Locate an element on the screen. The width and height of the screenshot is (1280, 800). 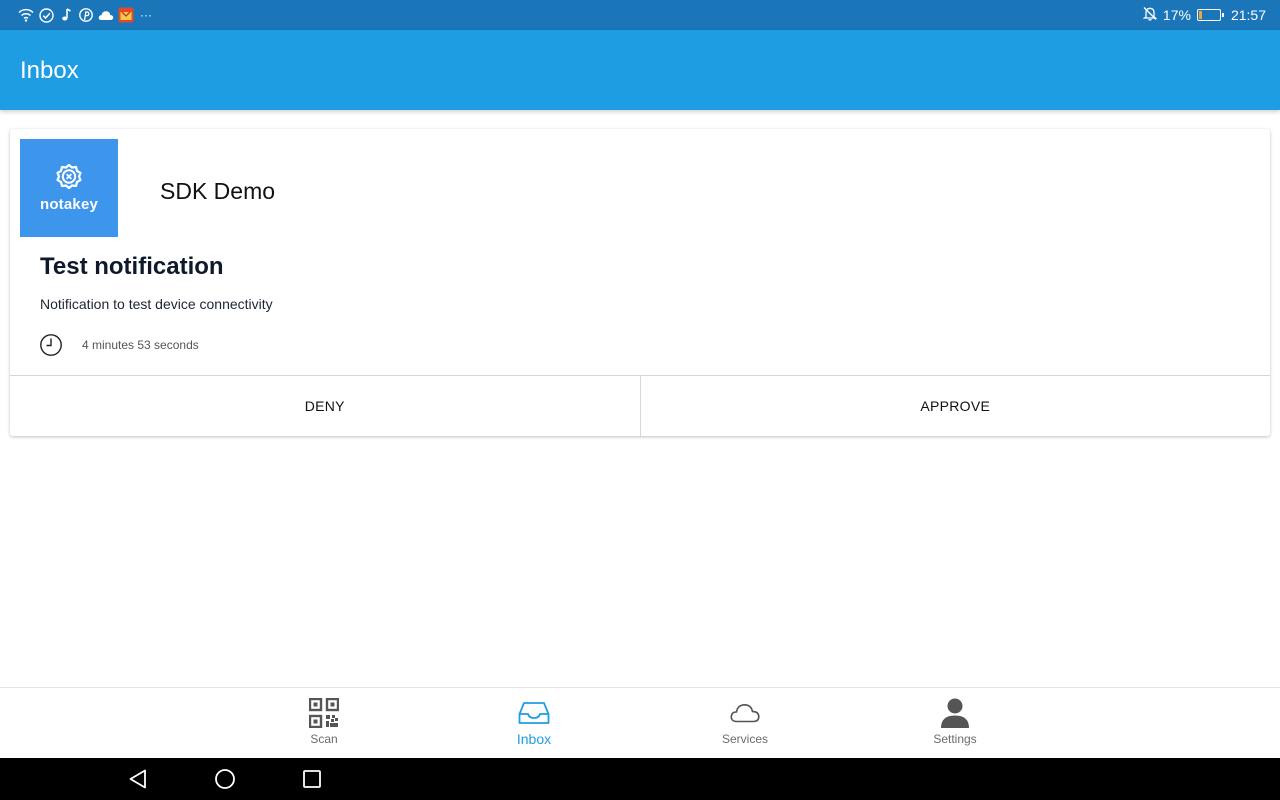
music-note-icon is located at coordinates (66, 15).